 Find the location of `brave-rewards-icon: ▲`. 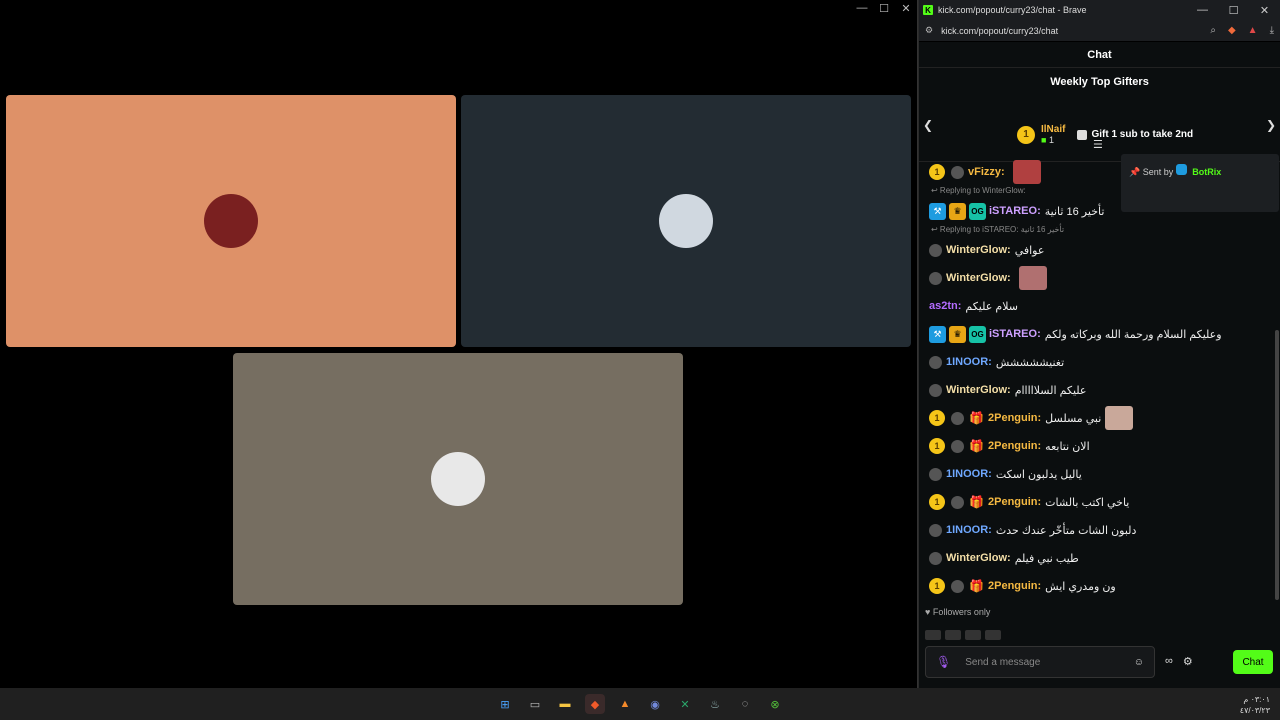

brave-rewards-icon: ▲ is located at coordinates (1253, 30).